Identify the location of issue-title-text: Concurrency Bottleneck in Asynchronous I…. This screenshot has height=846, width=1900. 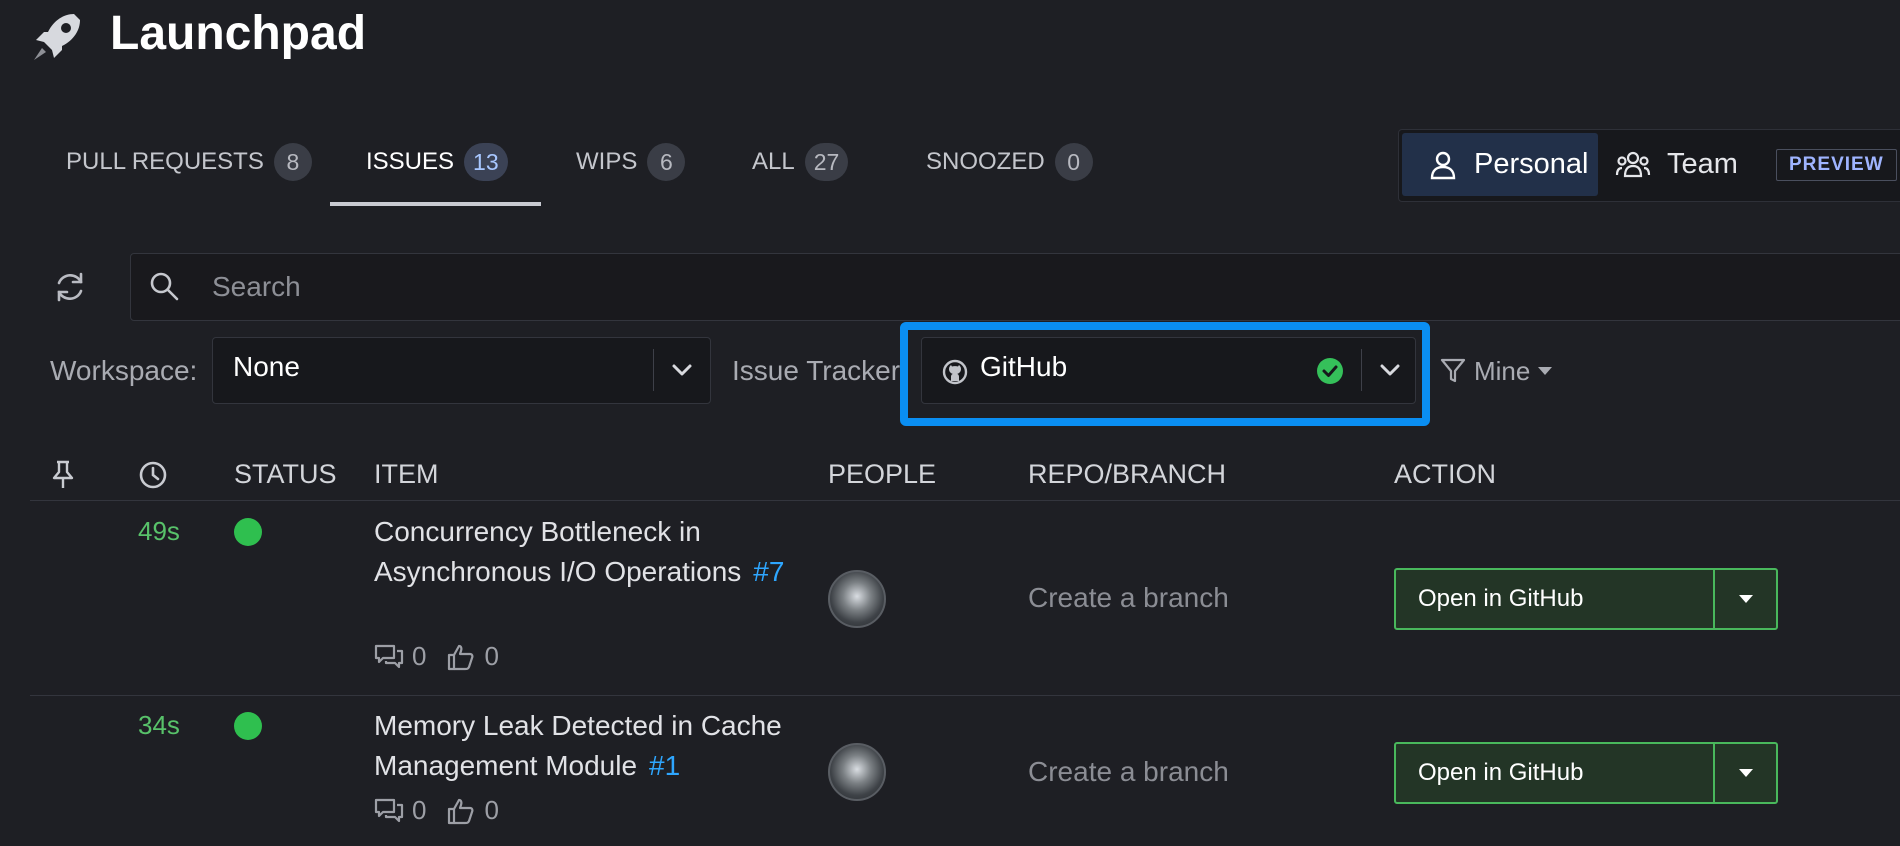
(558, 551).